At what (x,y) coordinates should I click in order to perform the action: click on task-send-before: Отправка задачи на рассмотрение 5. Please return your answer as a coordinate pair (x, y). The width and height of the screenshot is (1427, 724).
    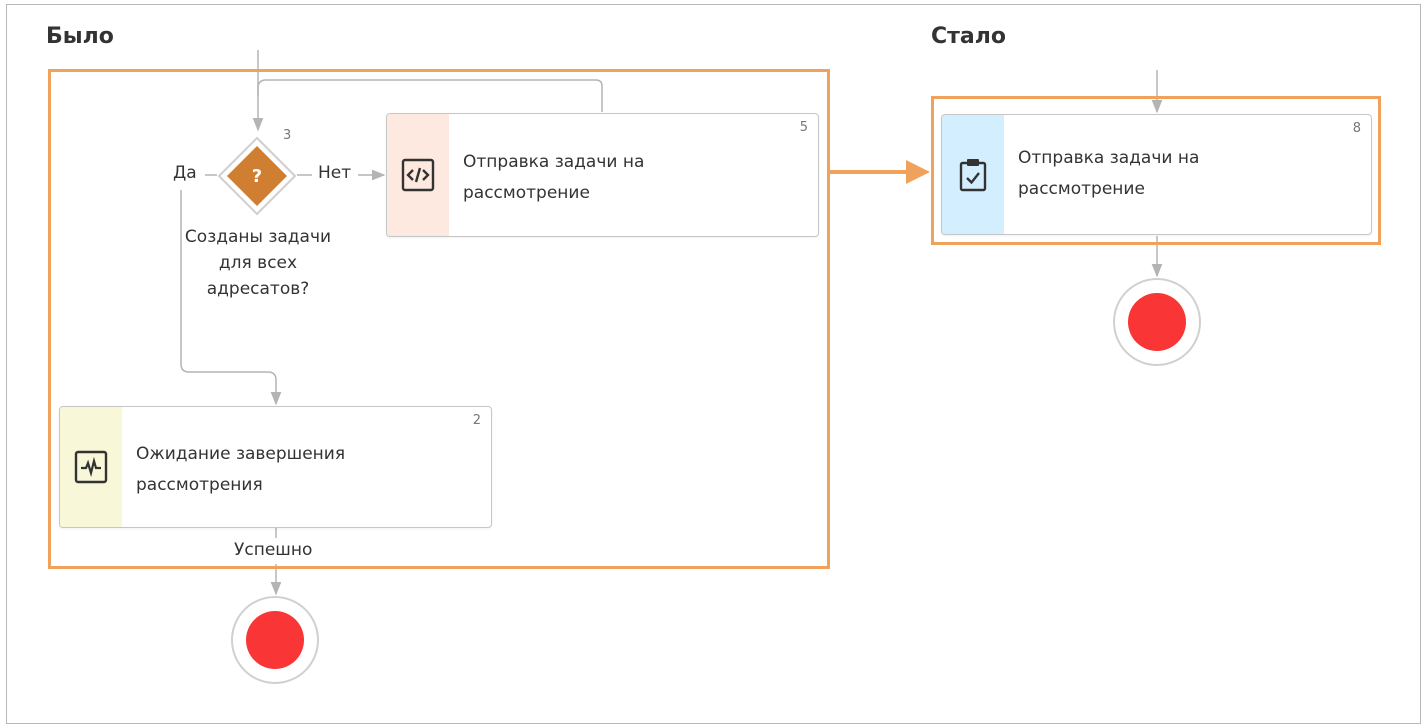
    Looking at the image, I should click on (602, 175).